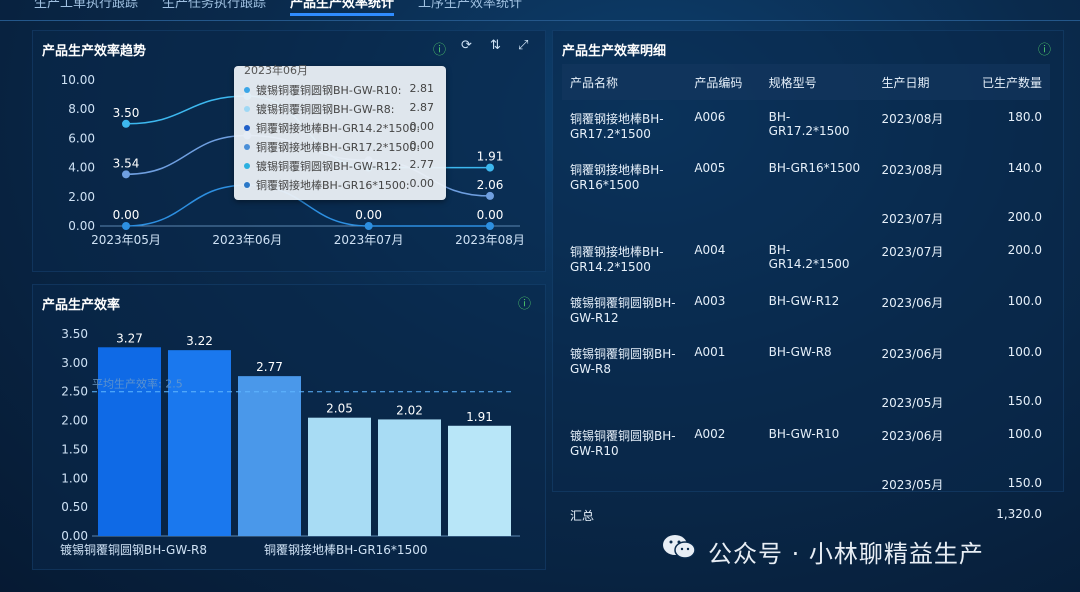 This screenshot has width=1080, height=592. I want to click on efficiency-panel-title: 产品生产效率, so click(81, 305).